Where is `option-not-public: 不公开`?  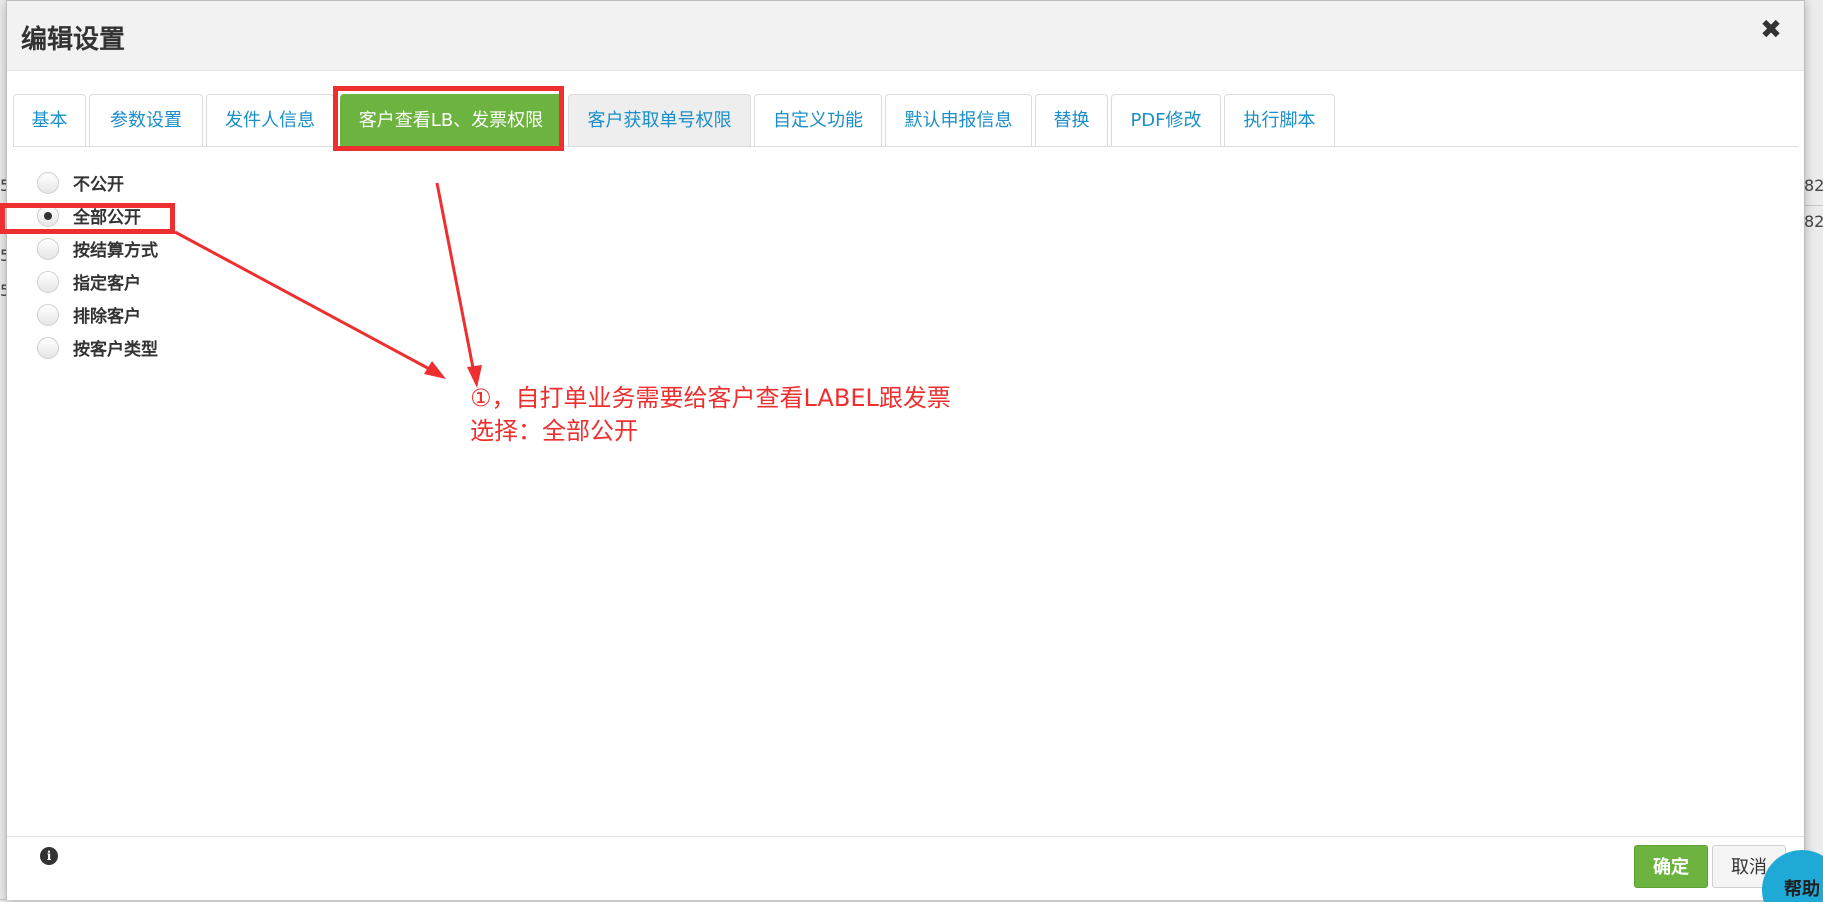
option-not-public: 不公开 is located at coordinates (97, 182).